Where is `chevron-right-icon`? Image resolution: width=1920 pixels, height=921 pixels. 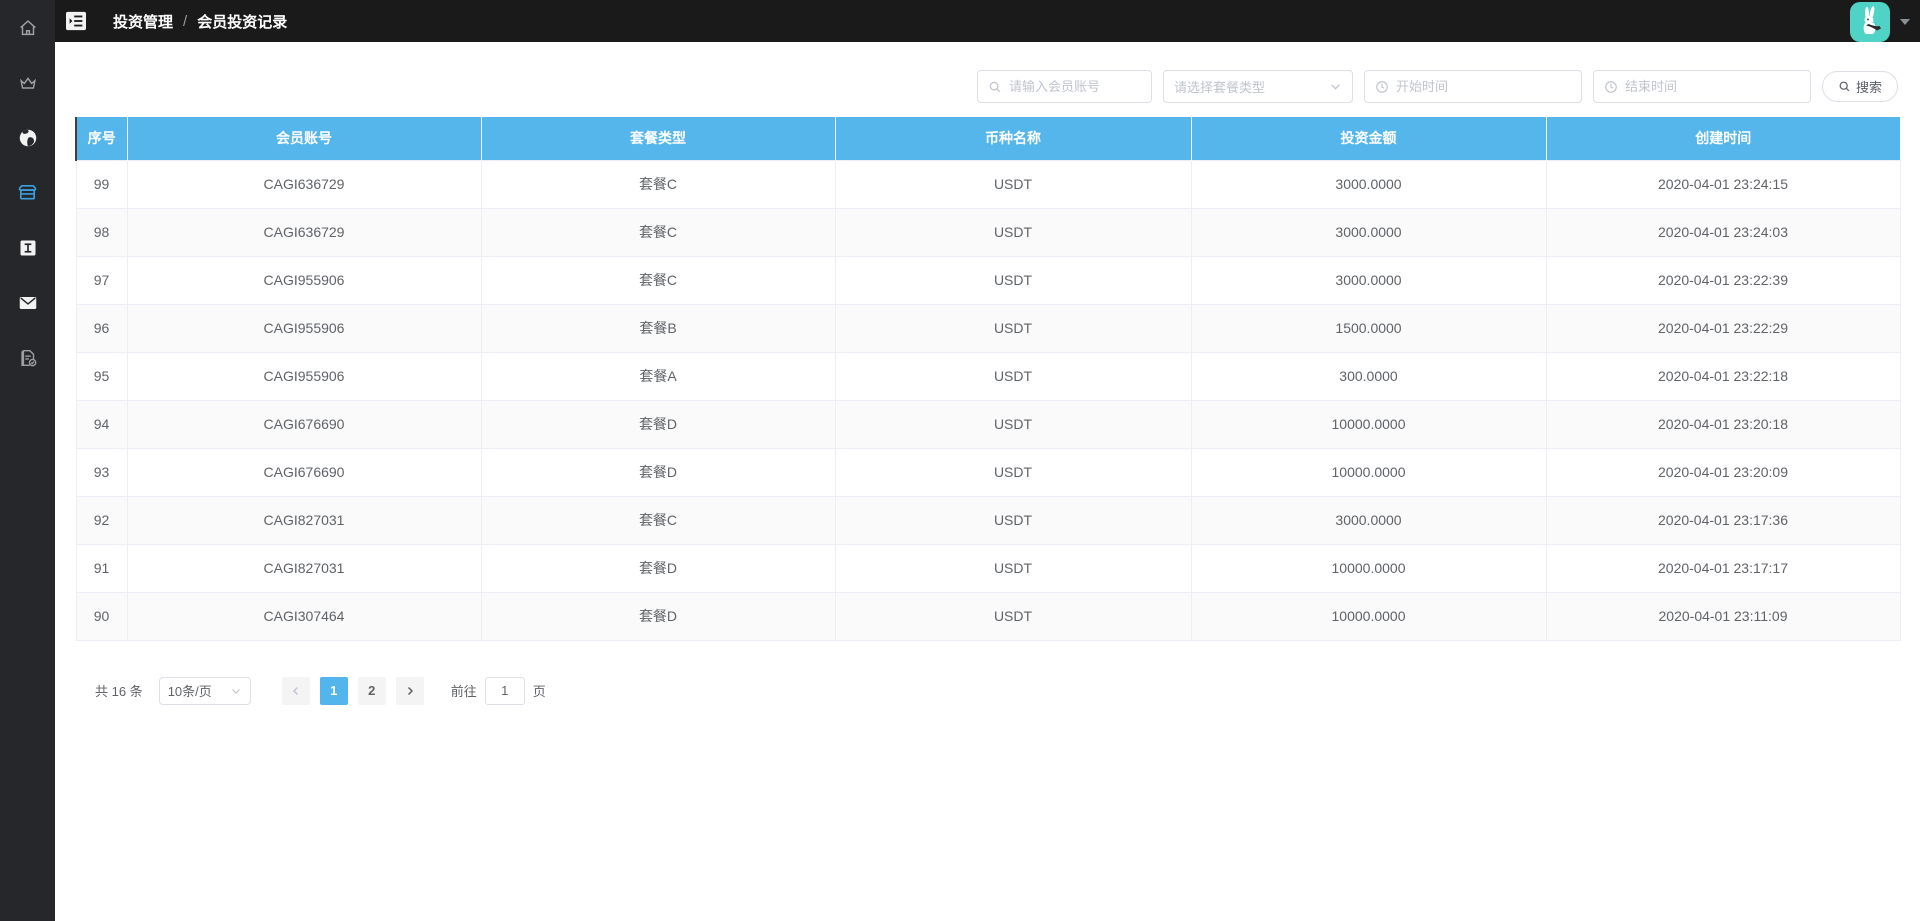 chevron-right-icon is located at coordinates (410, 690).